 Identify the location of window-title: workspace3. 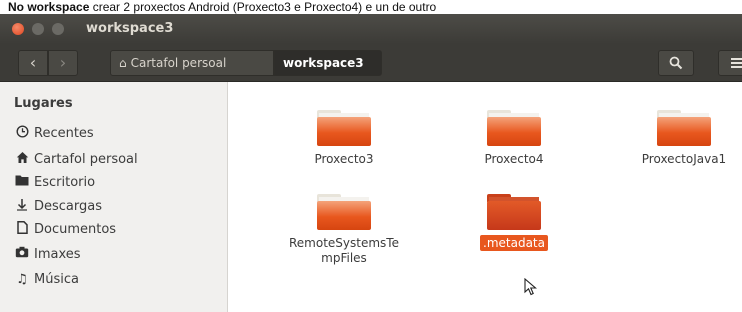
(130, 28).